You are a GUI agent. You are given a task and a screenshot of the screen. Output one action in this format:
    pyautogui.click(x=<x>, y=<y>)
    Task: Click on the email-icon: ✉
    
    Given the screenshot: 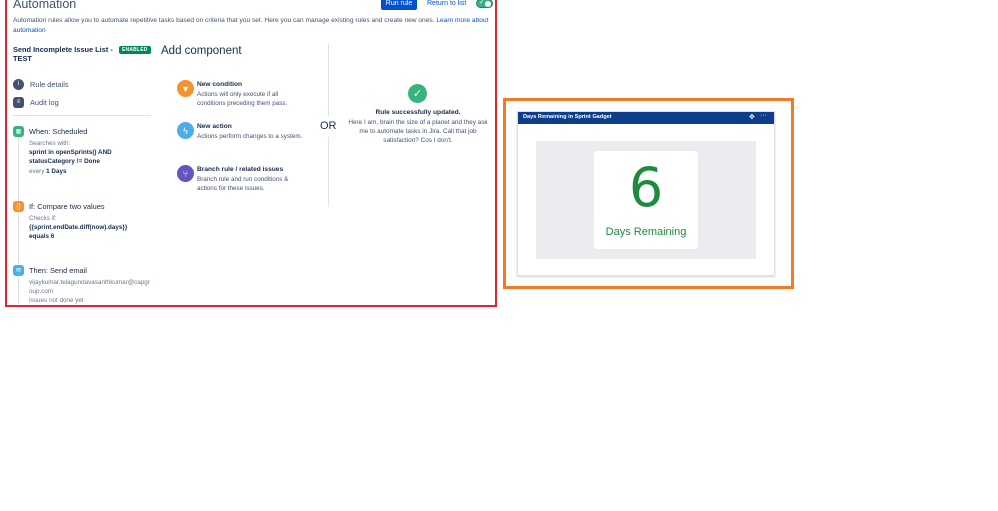 What is the action you would take?
    pyautogui.click(x=18, y=270)
    